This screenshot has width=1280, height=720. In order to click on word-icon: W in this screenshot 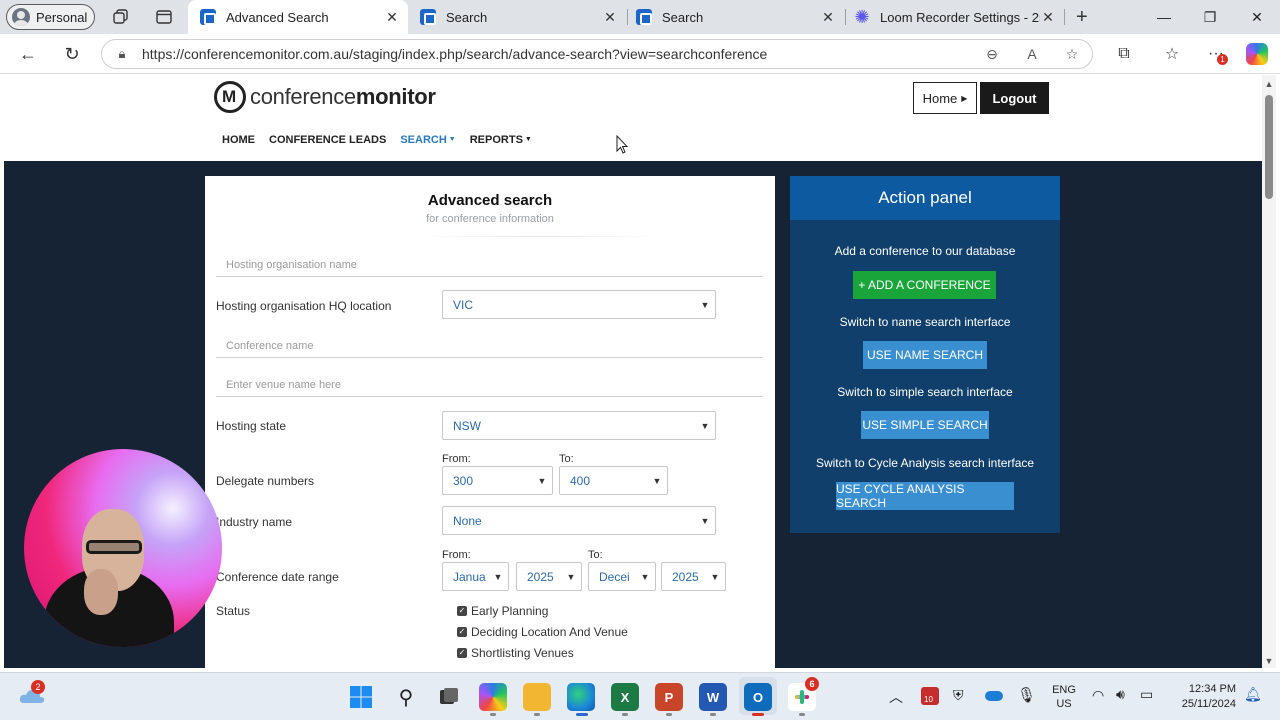, I will do `click(713, 697)`.